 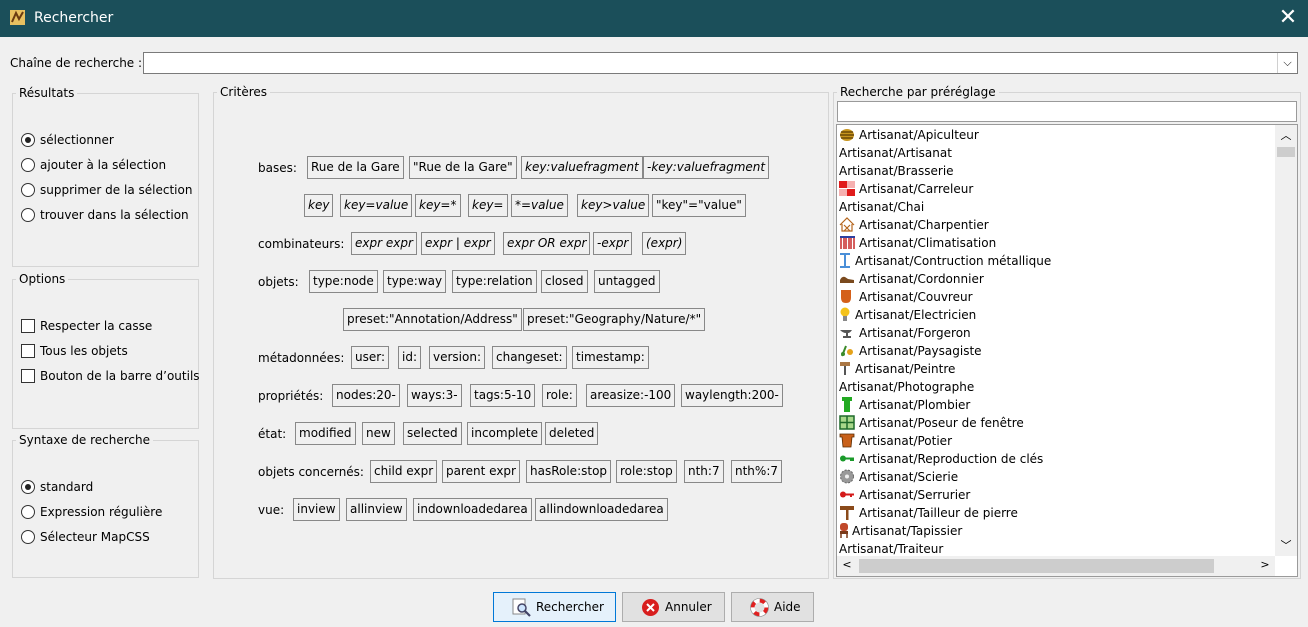 I want to click on token-role: role:, so click(x=559, y=395).